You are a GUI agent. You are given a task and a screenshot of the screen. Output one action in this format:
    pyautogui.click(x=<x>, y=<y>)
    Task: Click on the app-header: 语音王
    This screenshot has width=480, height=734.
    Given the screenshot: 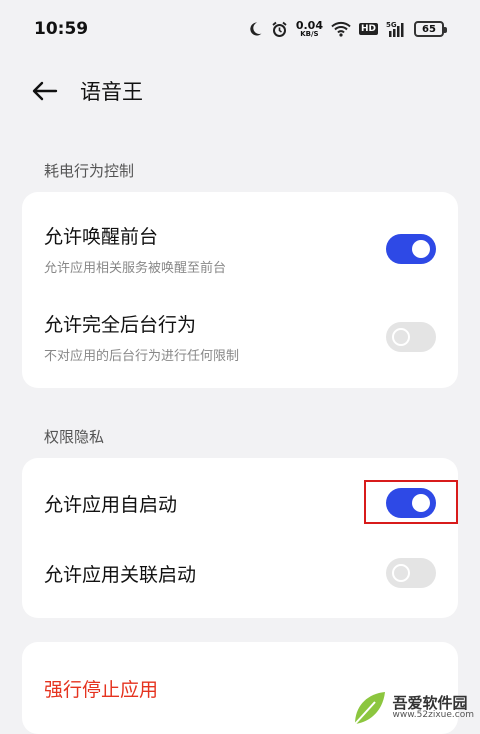 What is the action you would take?
    pyautogui.click(x=240, y=91)
    